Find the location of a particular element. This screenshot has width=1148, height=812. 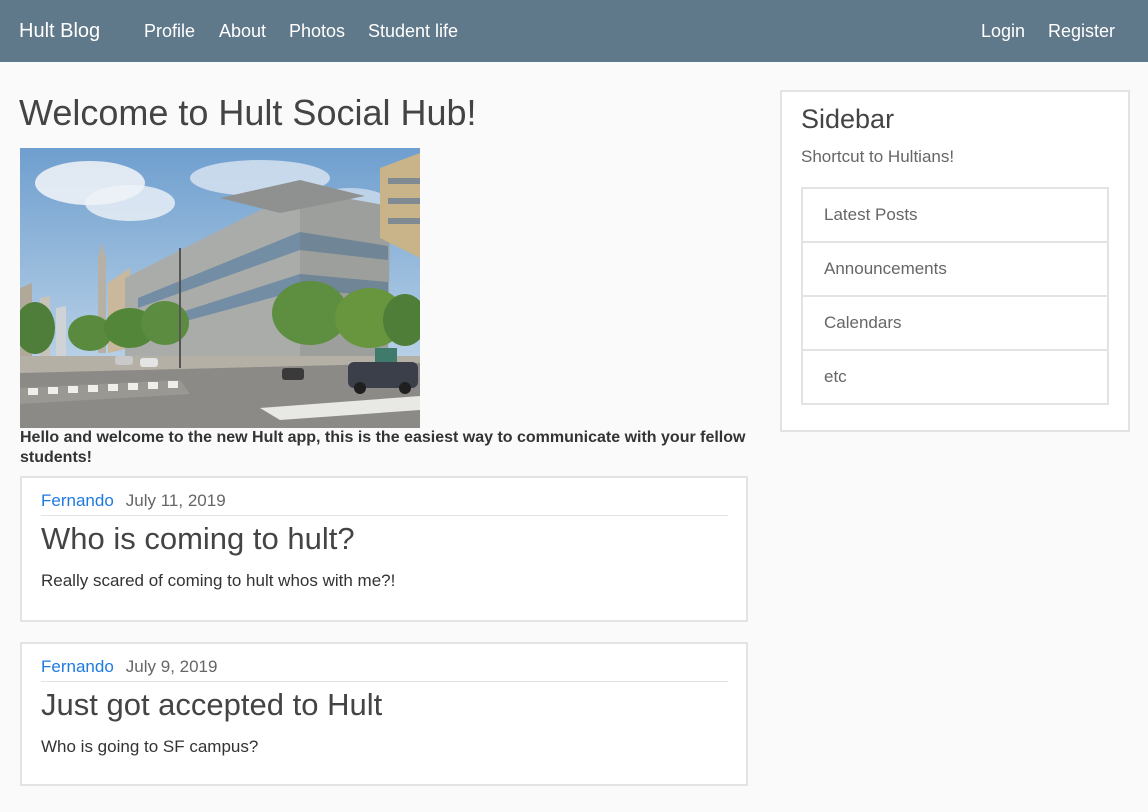

nav-student-life-link: Student life is located at coordinates (413, 31).